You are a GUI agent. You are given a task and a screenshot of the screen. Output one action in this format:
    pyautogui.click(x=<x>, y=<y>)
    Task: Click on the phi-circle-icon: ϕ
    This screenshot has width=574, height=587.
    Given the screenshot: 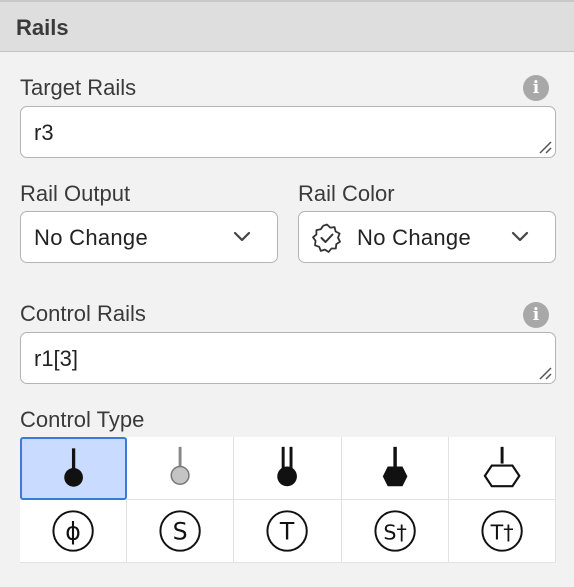 What is the action you would take?
    pyautogui.click(x=73, y=531)
    